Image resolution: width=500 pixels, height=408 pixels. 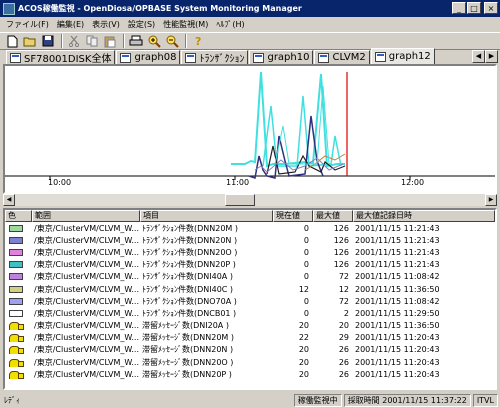 What do you see at coordinates (48, 41) in the screenshot?
I see `save-icon` at bounding box center [48, 41].